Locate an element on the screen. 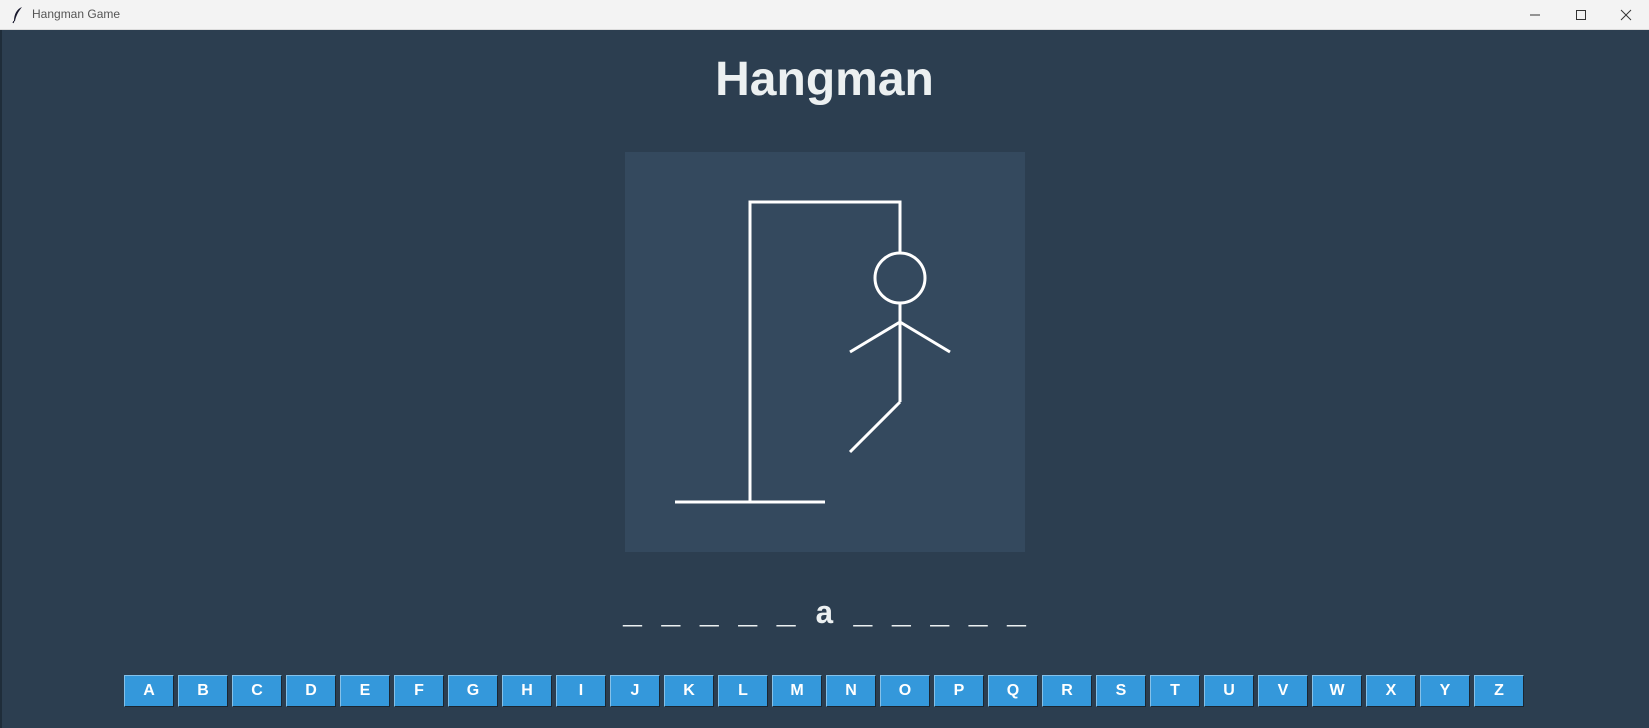 The height and width of the screenshot is (728, 1649). letter-button-t: T is located at coordinates (1175, 691).